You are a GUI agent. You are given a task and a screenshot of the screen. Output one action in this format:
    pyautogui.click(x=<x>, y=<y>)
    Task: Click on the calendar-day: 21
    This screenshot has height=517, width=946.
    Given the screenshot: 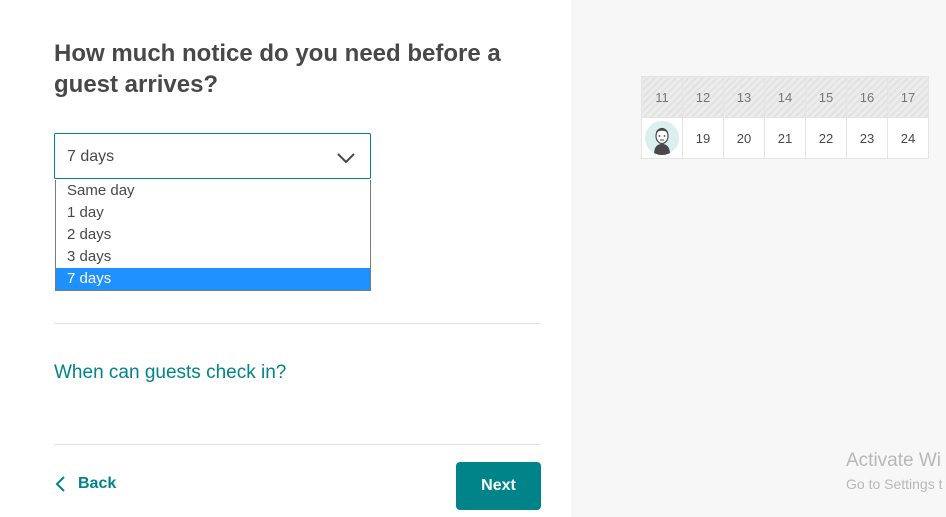 What is the action you would take?
    pyautogui.click(x=785, y=138)
    